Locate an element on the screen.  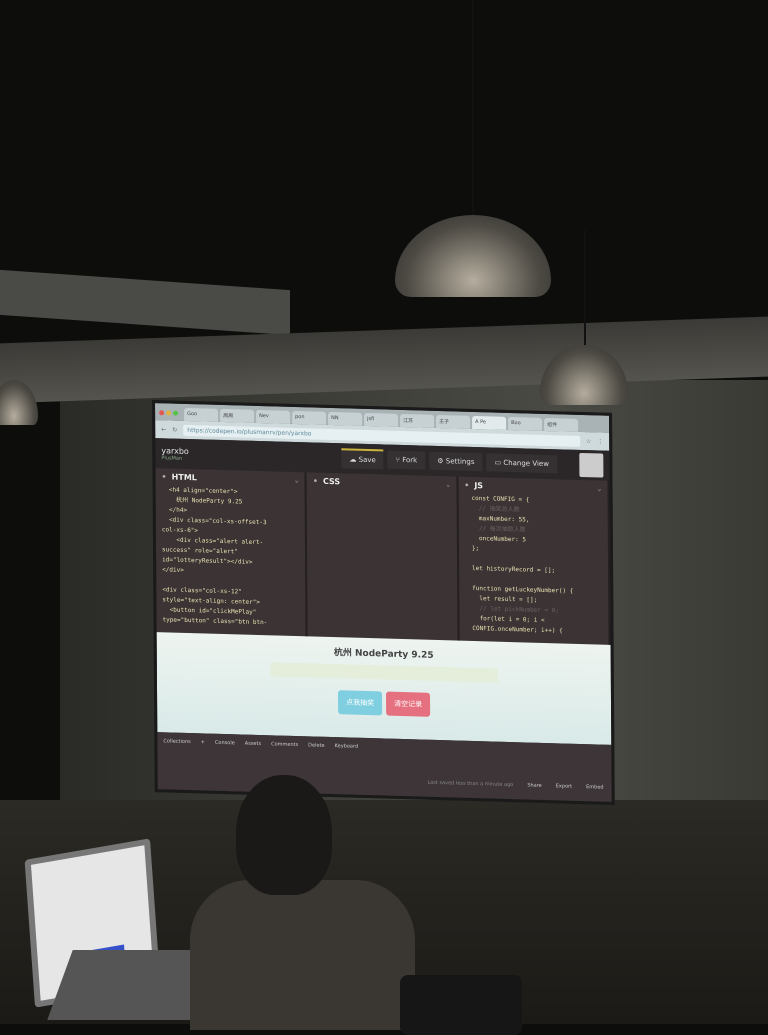
chair is located at coordinates (461, 1005).